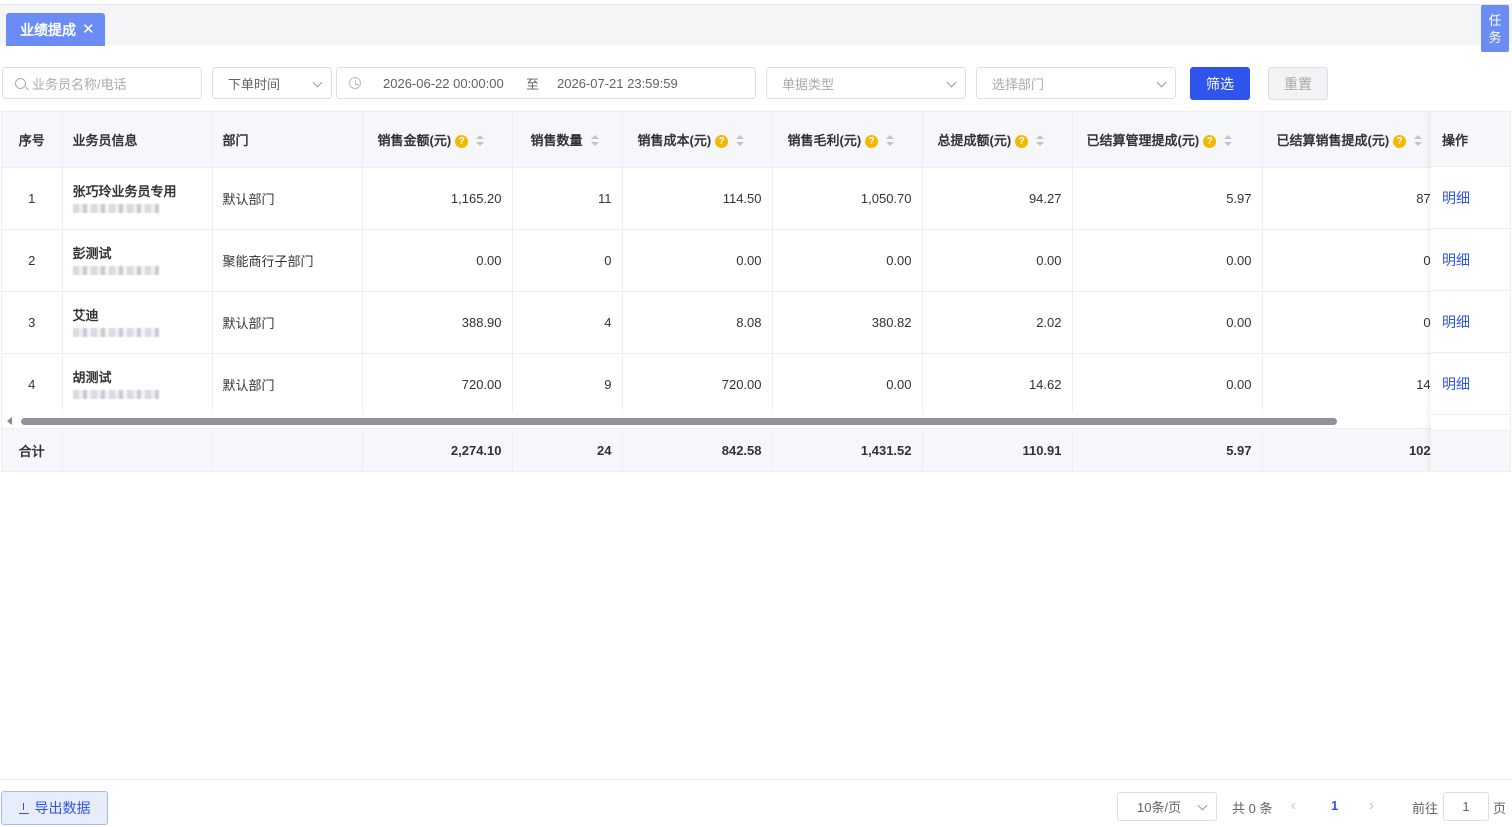  Describe the element at coordinates (1076, 83) in the screenshot. I see `dept-select: 选择部门` at that location.